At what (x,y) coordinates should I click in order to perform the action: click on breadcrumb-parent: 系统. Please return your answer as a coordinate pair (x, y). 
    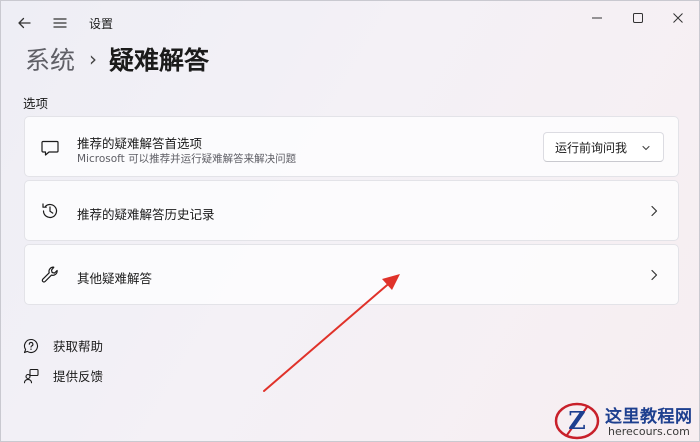
    Looking at the image, I should click on (50, 59).